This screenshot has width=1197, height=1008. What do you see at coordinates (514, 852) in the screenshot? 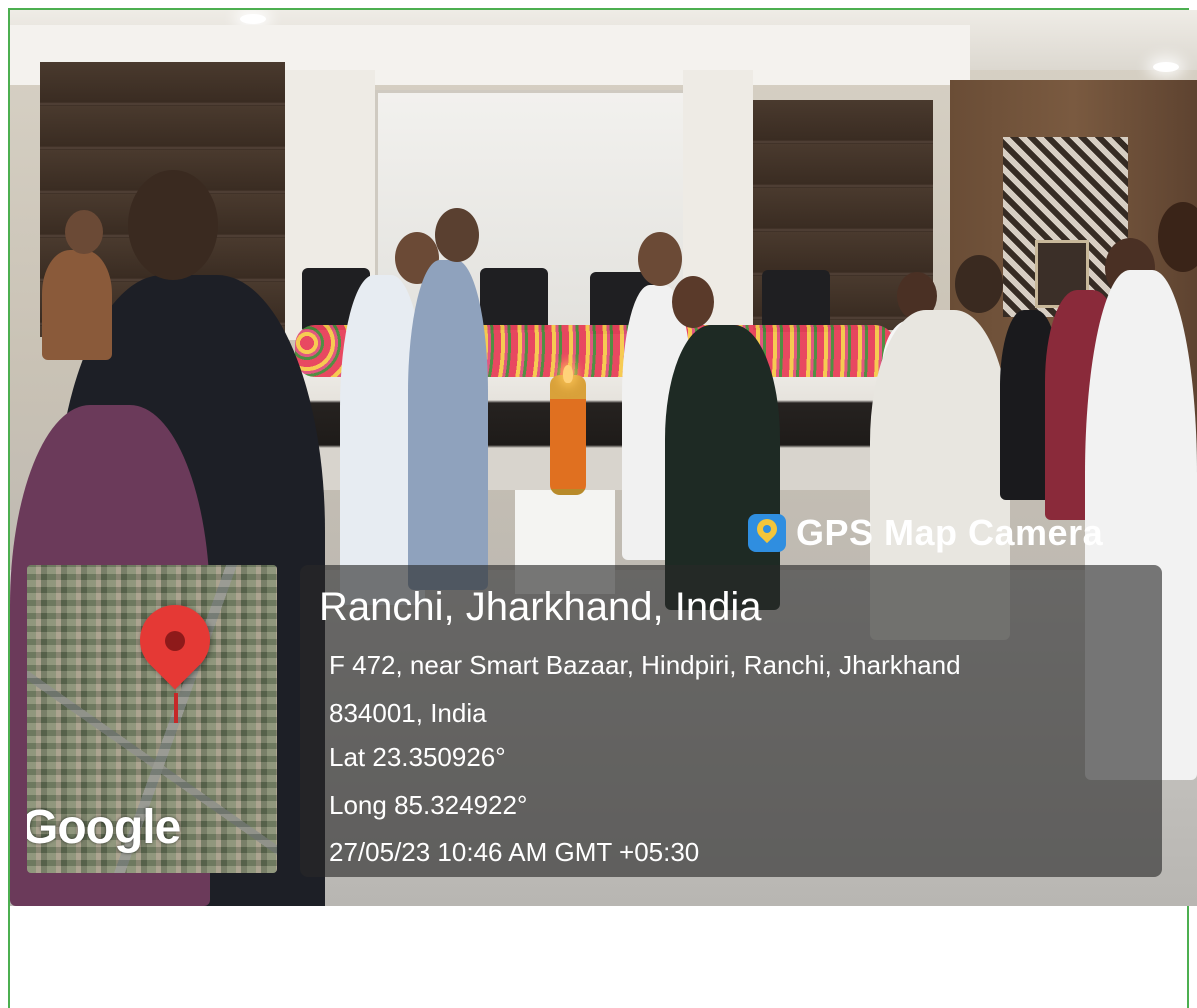
I see `timestamp: 27/05/23 10:46 AM GMT +05:30` at bounding box center [514, 852].